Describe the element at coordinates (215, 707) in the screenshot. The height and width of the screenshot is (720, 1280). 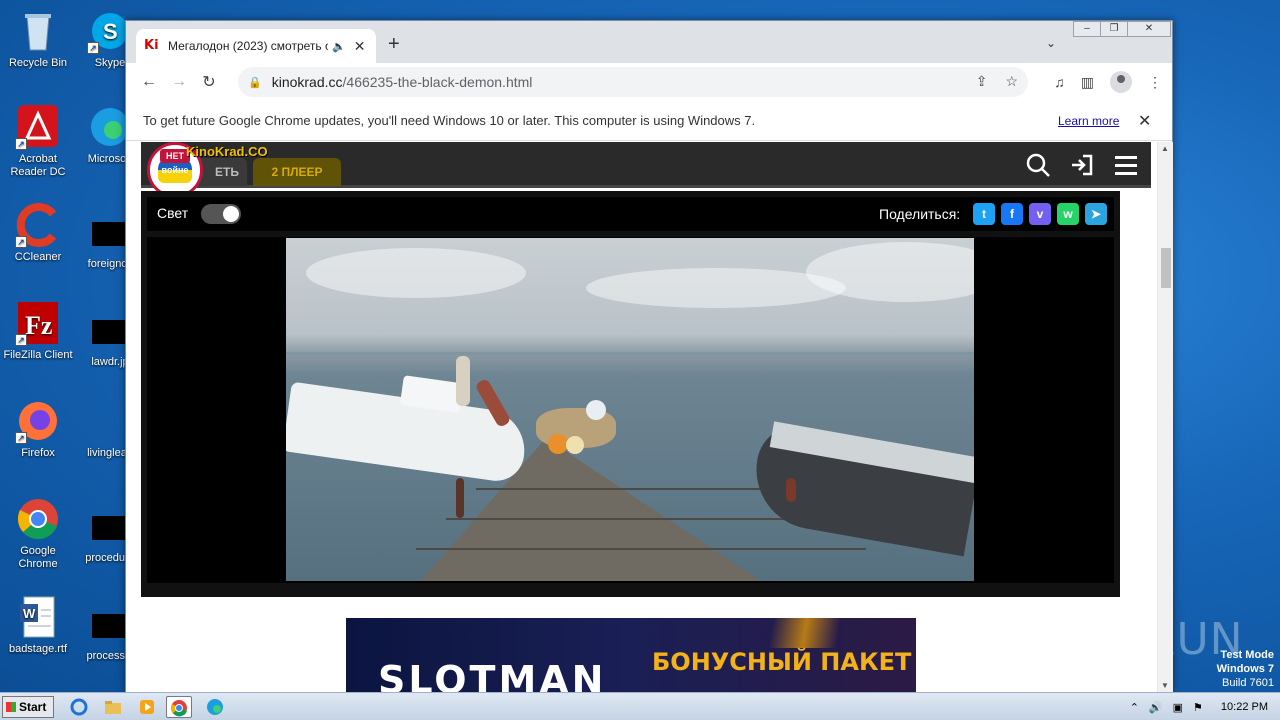
I see `edge-taskbar-icon` at that location.